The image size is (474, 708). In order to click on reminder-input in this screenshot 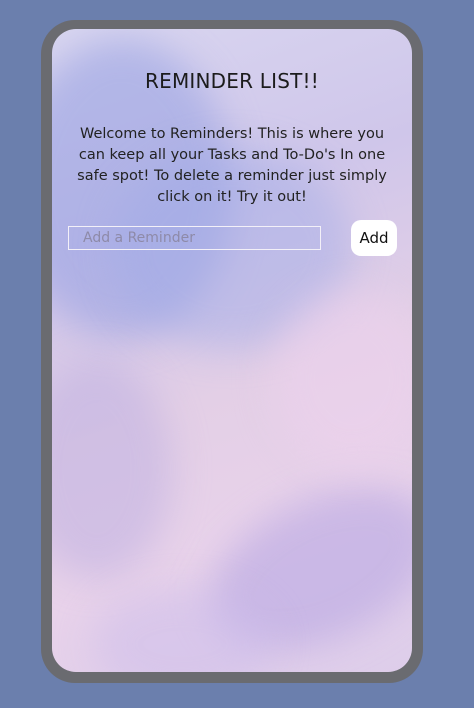, I will do `click(194, 238)`.